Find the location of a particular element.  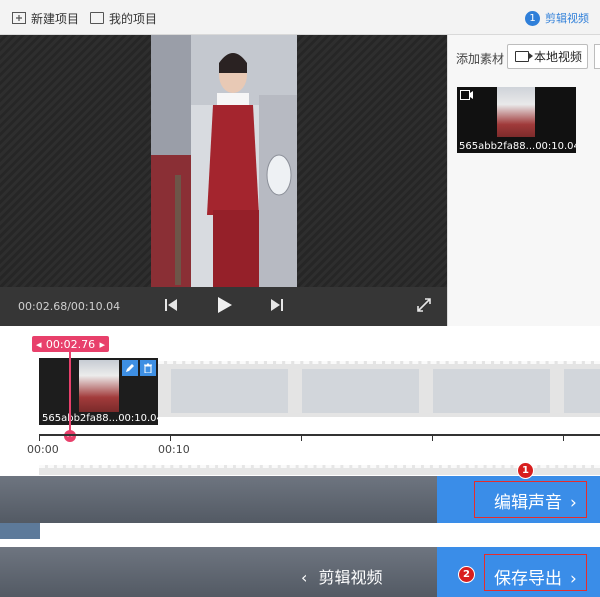

next-frame-button is located at coordinates (277, 306).